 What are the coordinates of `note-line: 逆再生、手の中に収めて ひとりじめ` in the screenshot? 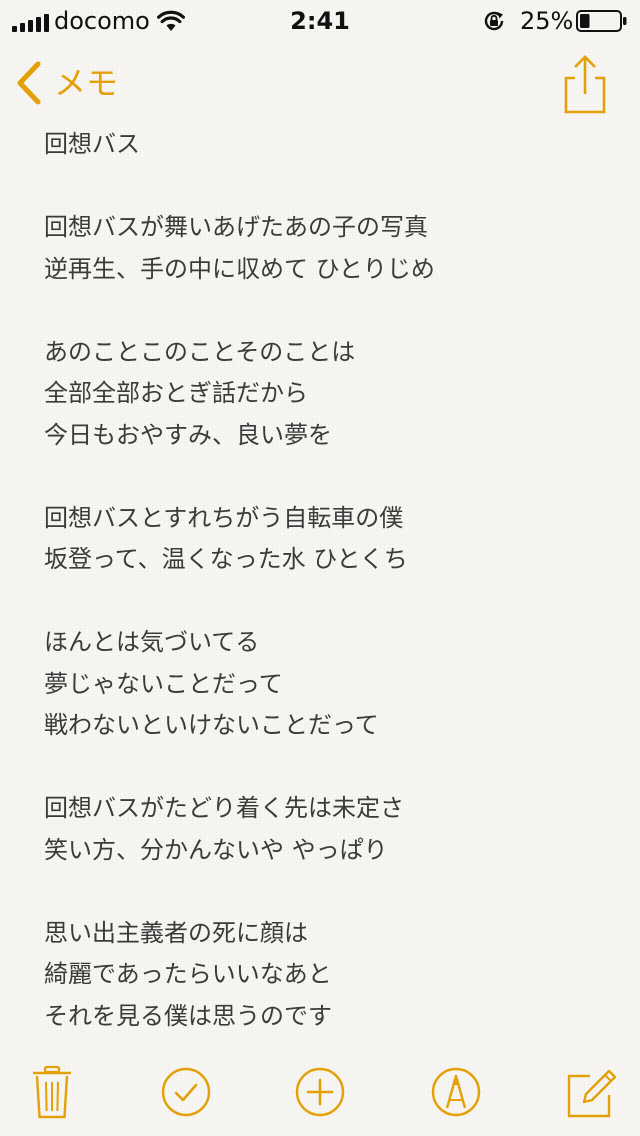 It's located at (239, 268).